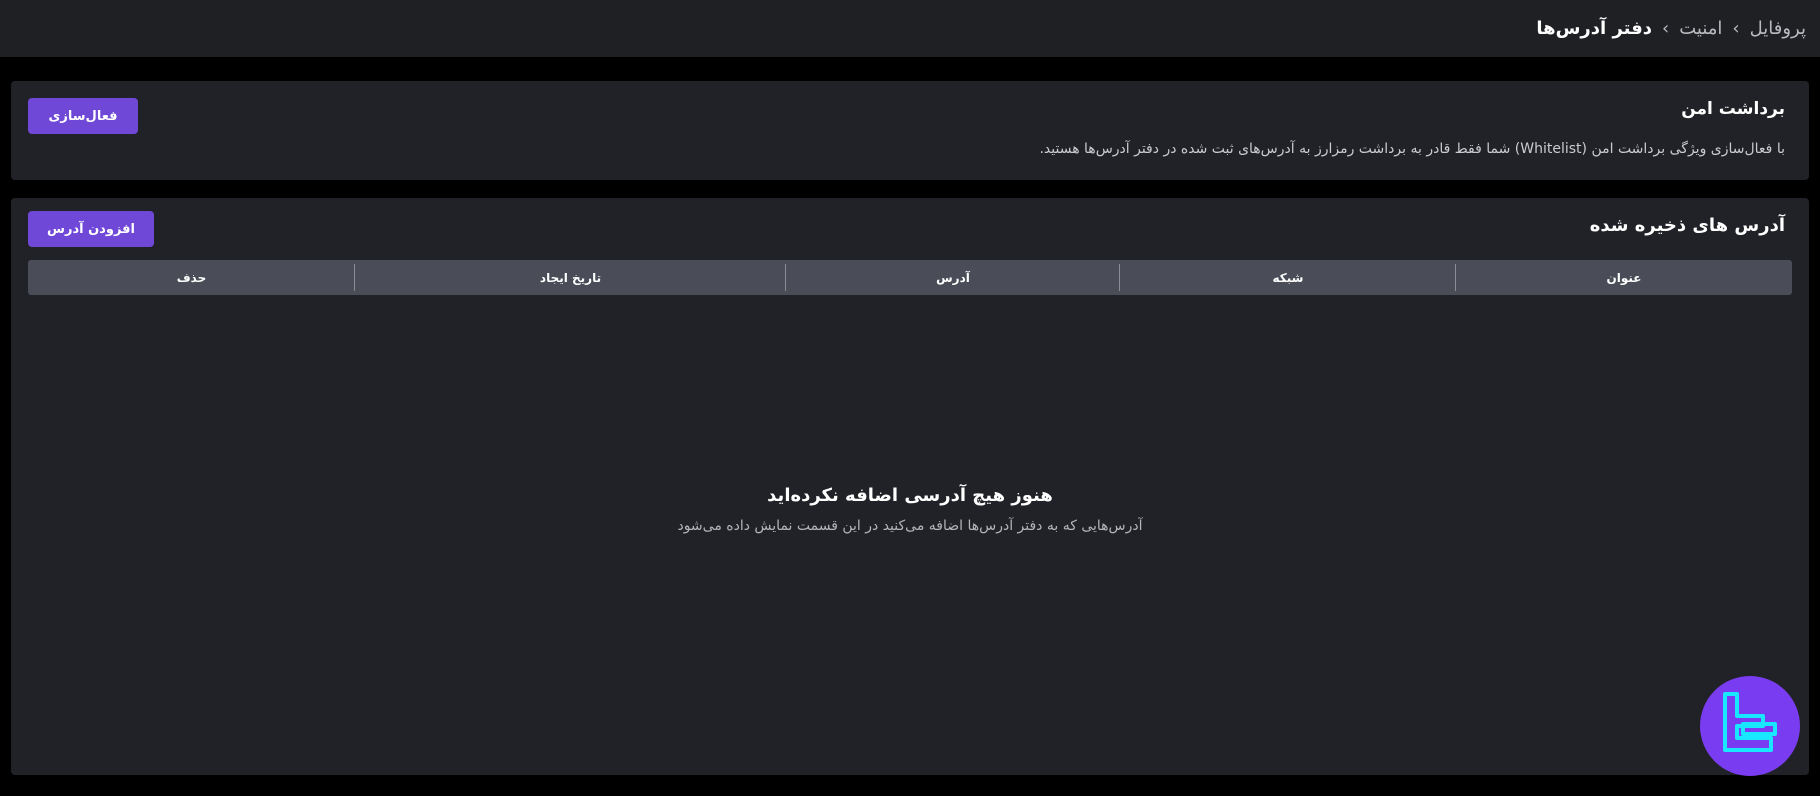  I want to click on empty-state-title: هنوز هیچ آدرسی اضافه نکرده‌اید, so click(910, 495).